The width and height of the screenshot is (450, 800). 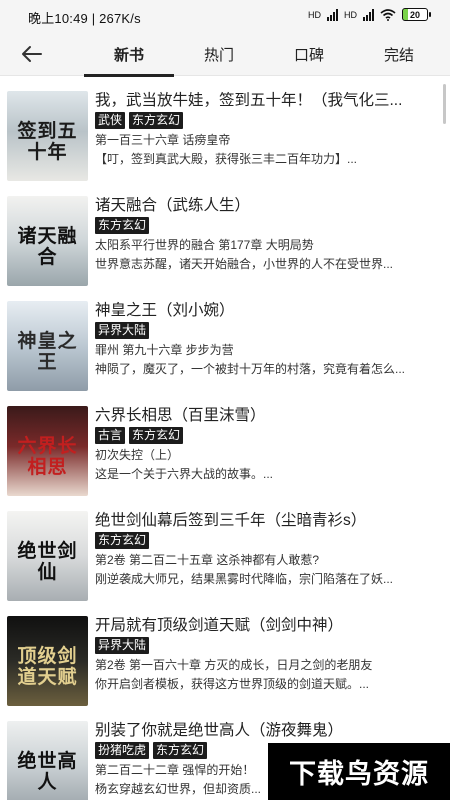 I want to click on book-cover: 六界长相思, so click(x=47, y=451).